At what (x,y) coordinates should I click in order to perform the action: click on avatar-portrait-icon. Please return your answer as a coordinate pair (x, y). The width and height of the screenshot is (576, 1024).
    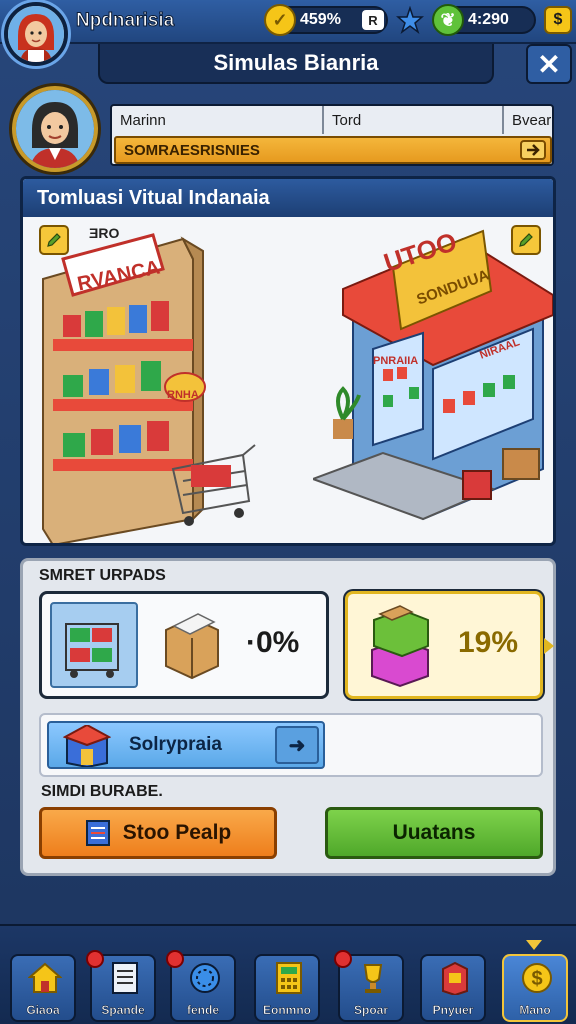
    Looking at the image, I should click on (36, 34).